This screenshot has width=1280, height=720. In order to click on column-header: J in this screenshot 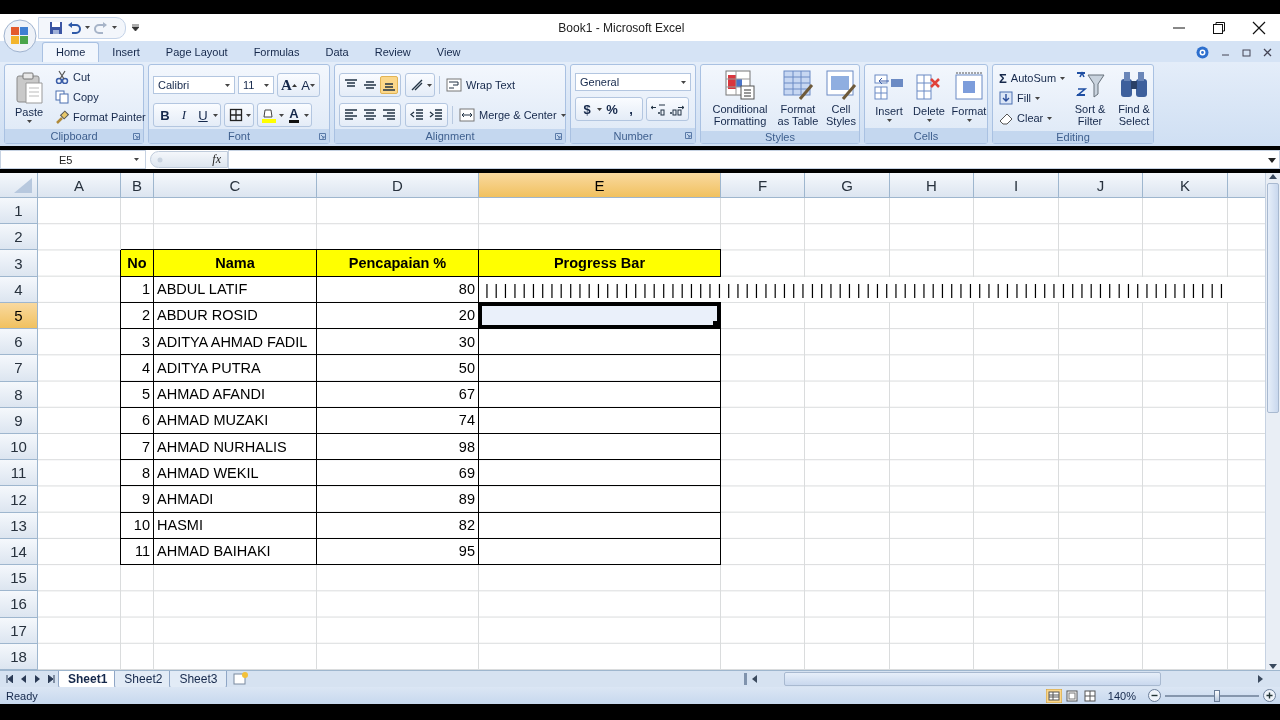, I will do `click(1101, 185)`.